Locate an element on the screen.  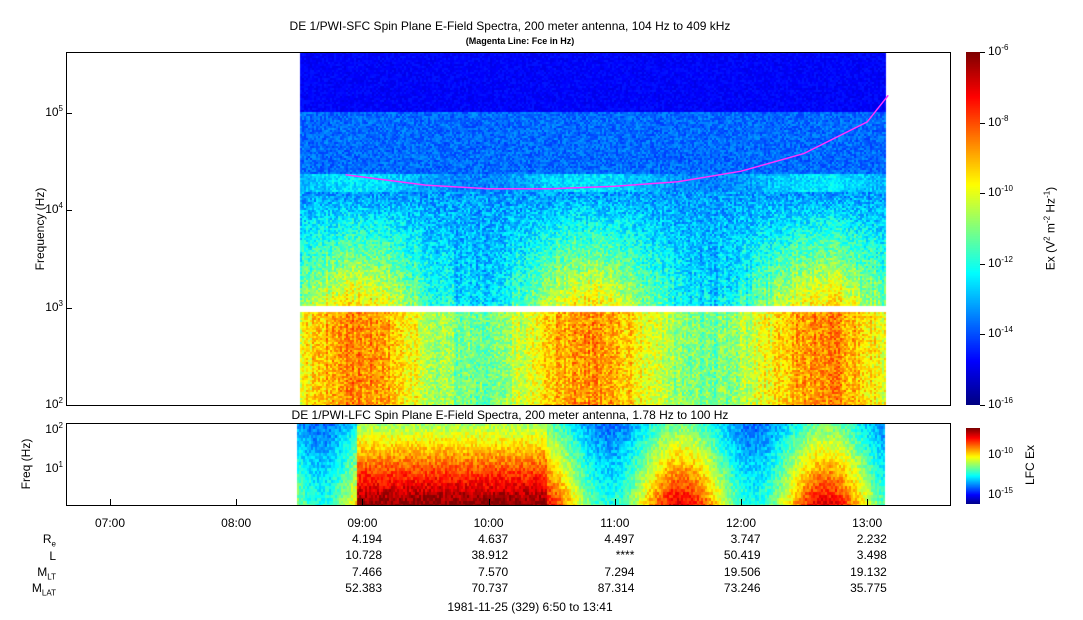
x-tick-label: 08:00 is located at coordinates (236, 523).